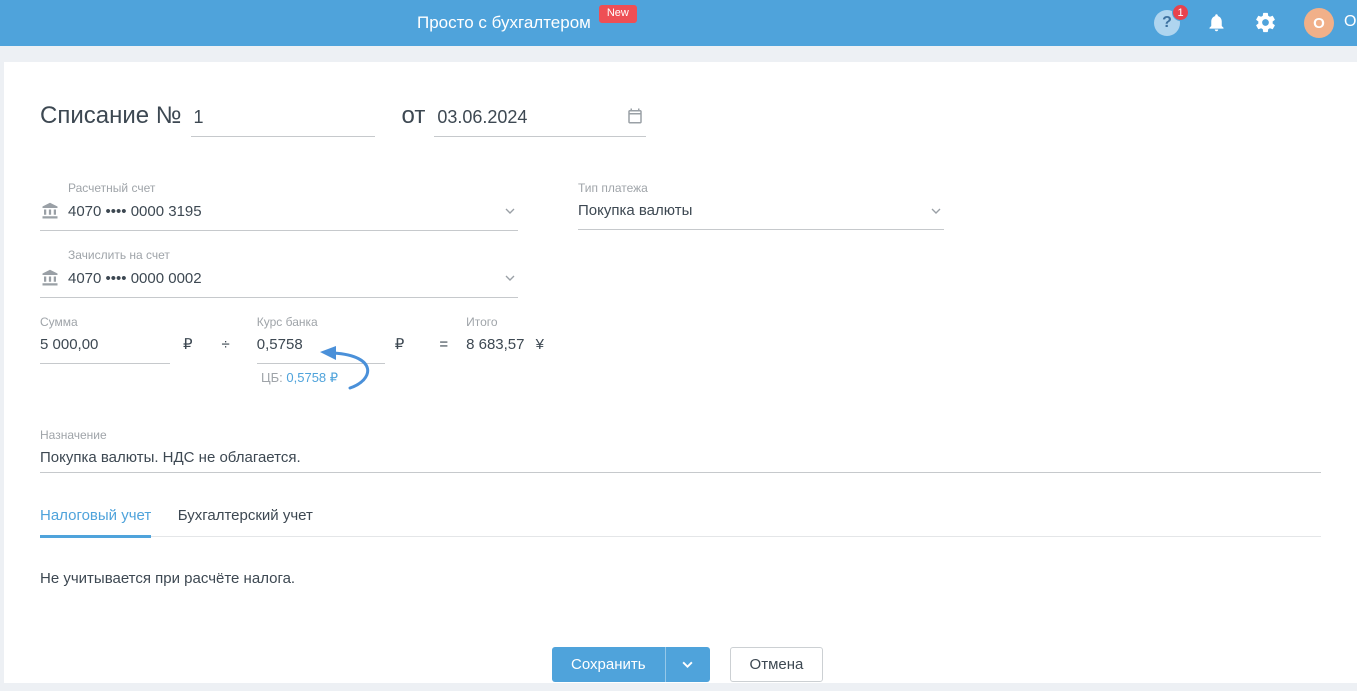 This screenshot has height=691, width=1357. Describe the element at coordinates (505, 334) in the screenshot. I see `total-field: Итого 8 683,57 ¥` at that location.